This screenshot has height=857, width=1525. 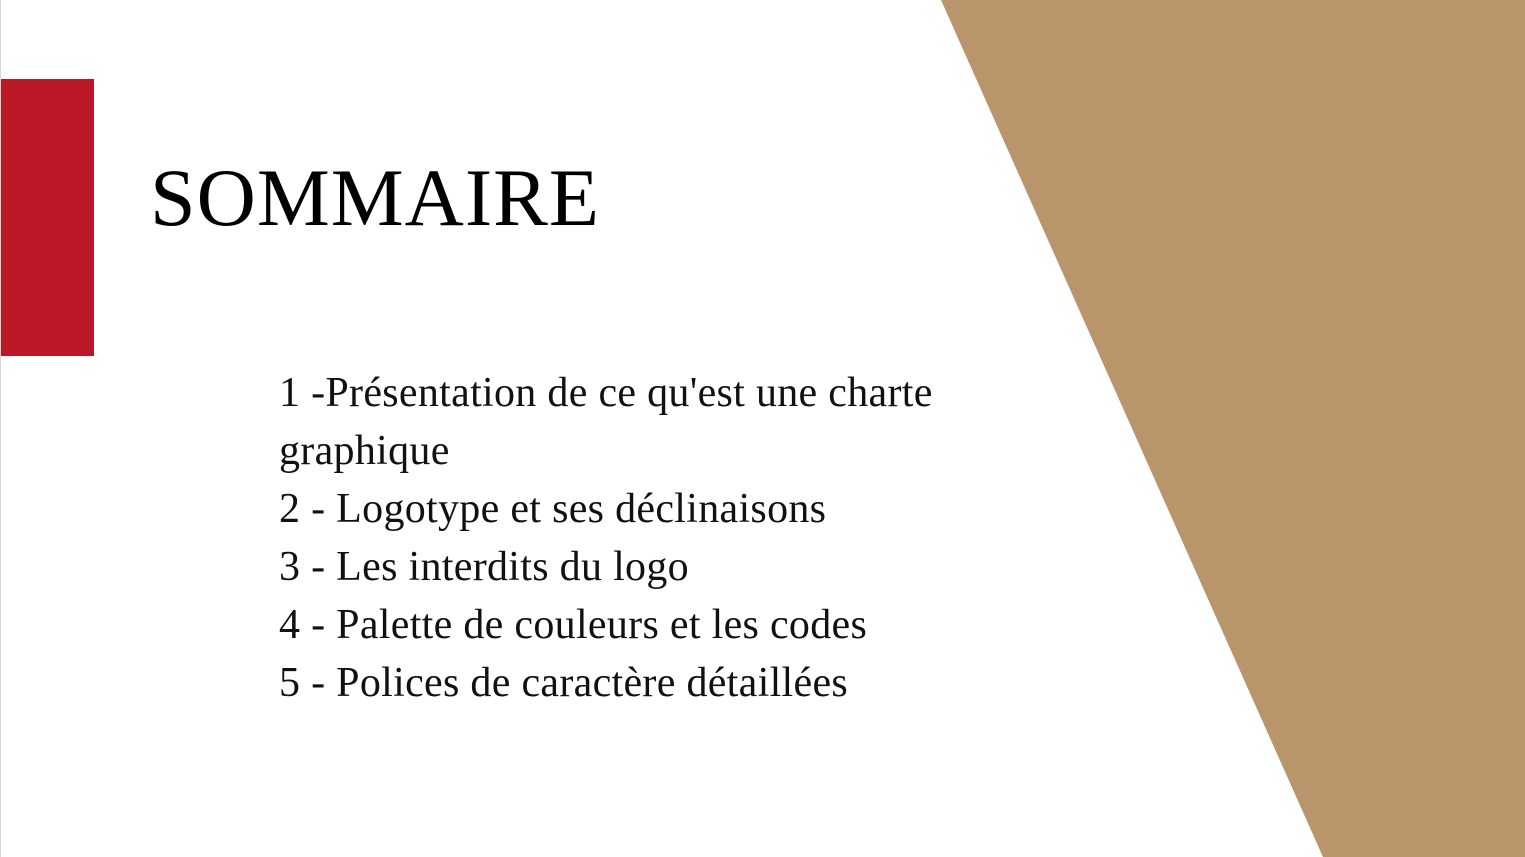 I want to click on toc-item: 5 - Polices de caractère détaillées, so click(x=564, y=683).